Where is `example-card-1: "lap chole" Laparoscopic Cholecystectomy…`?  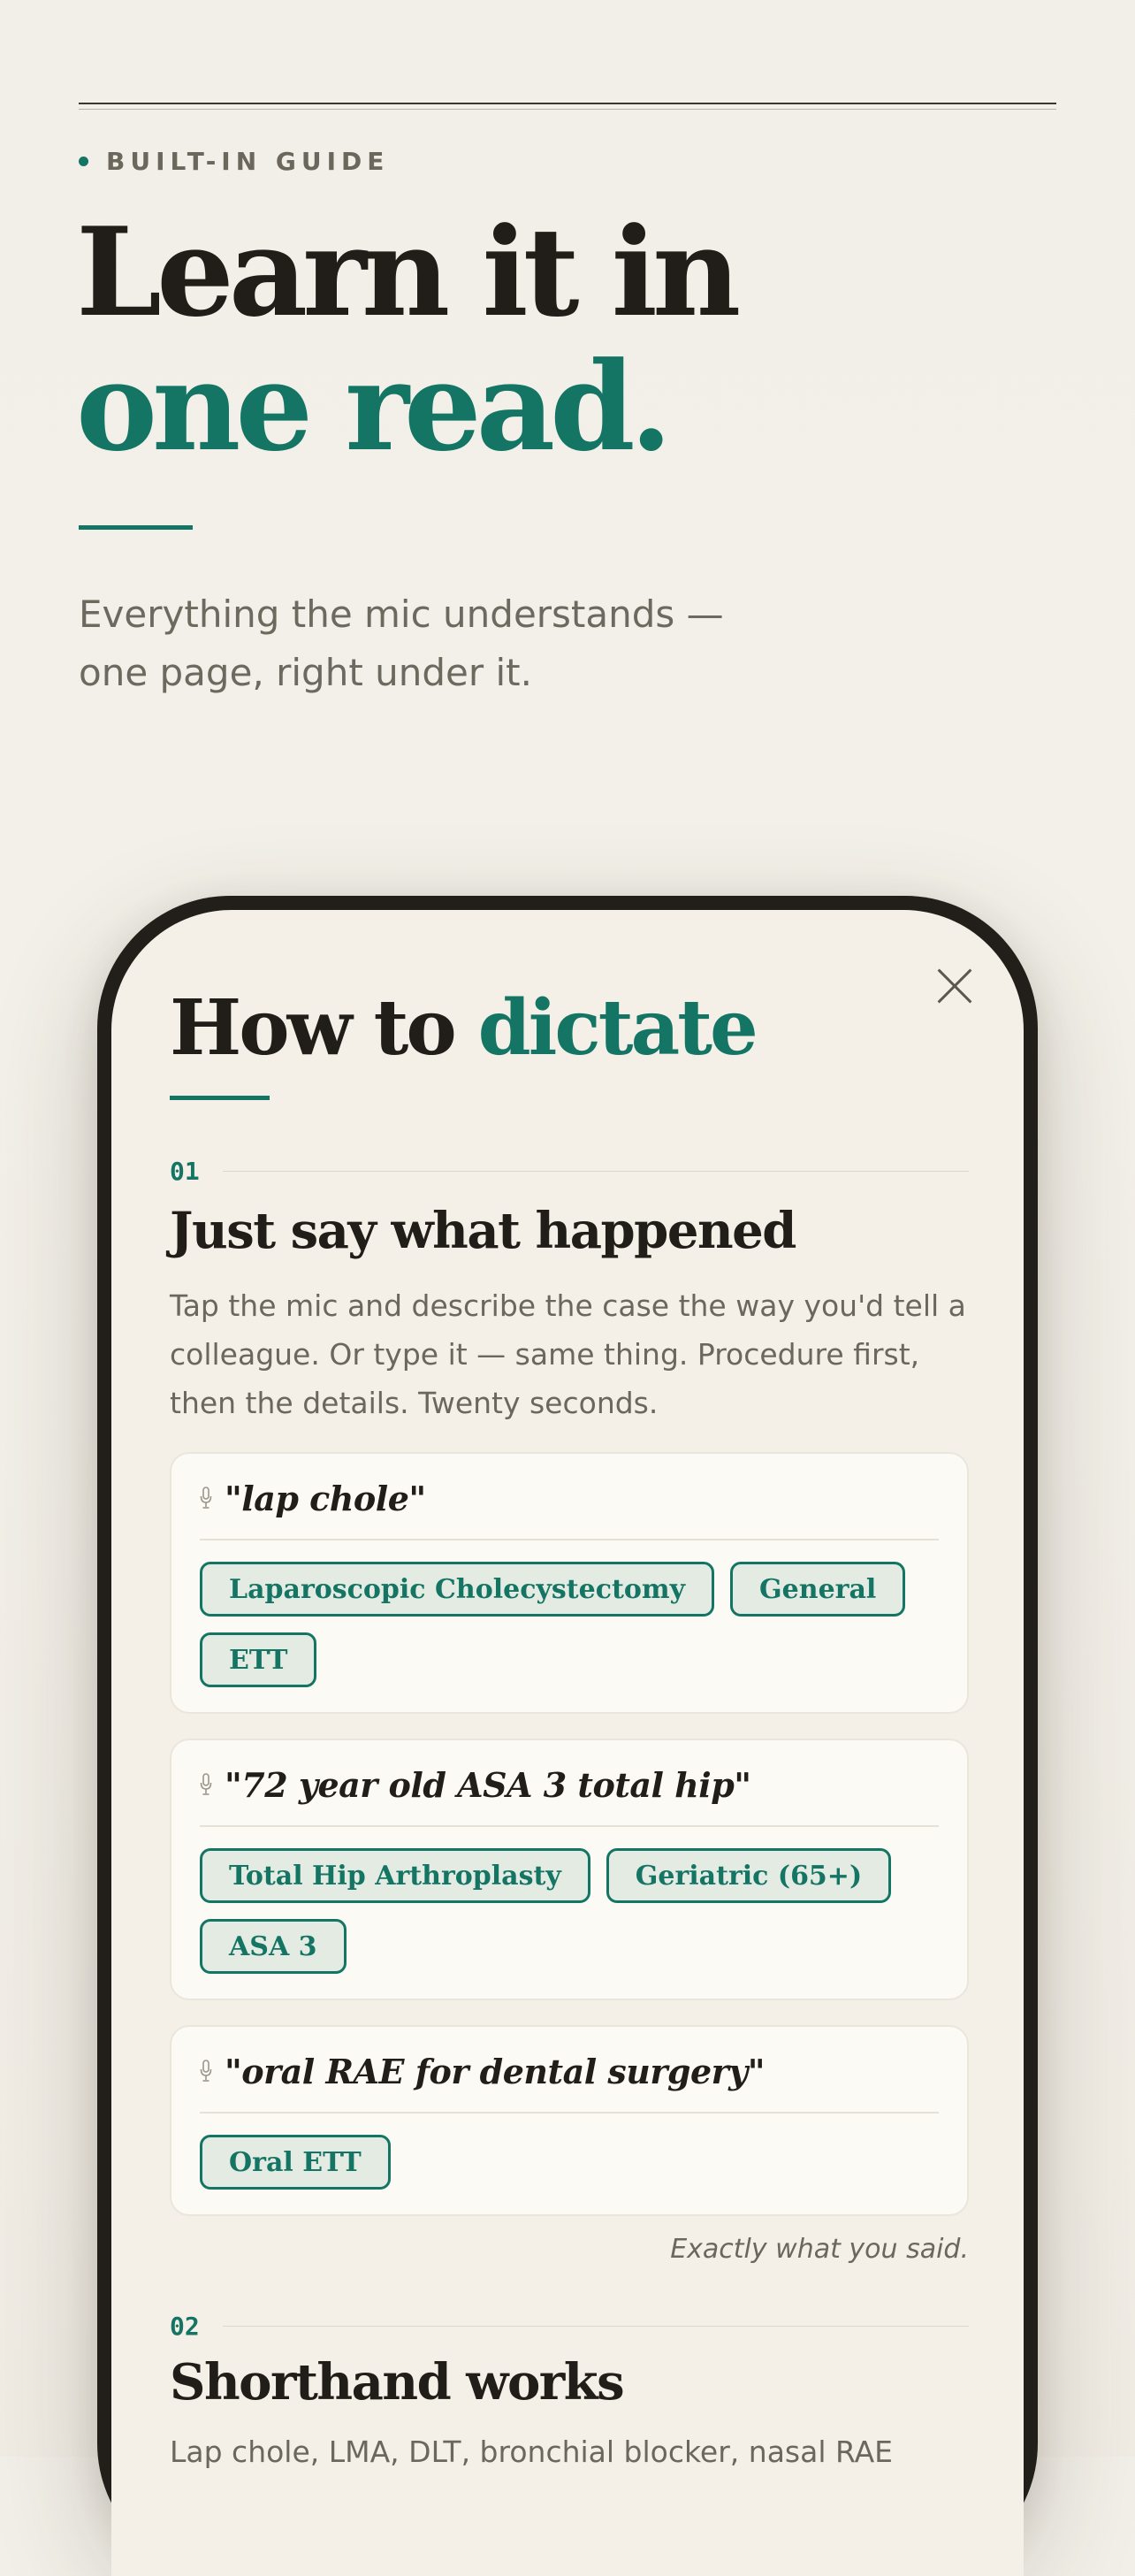
example-card-1: "lap chole" Laparoscopic Cholecystectomy… is located at coordinates (570, 1583).